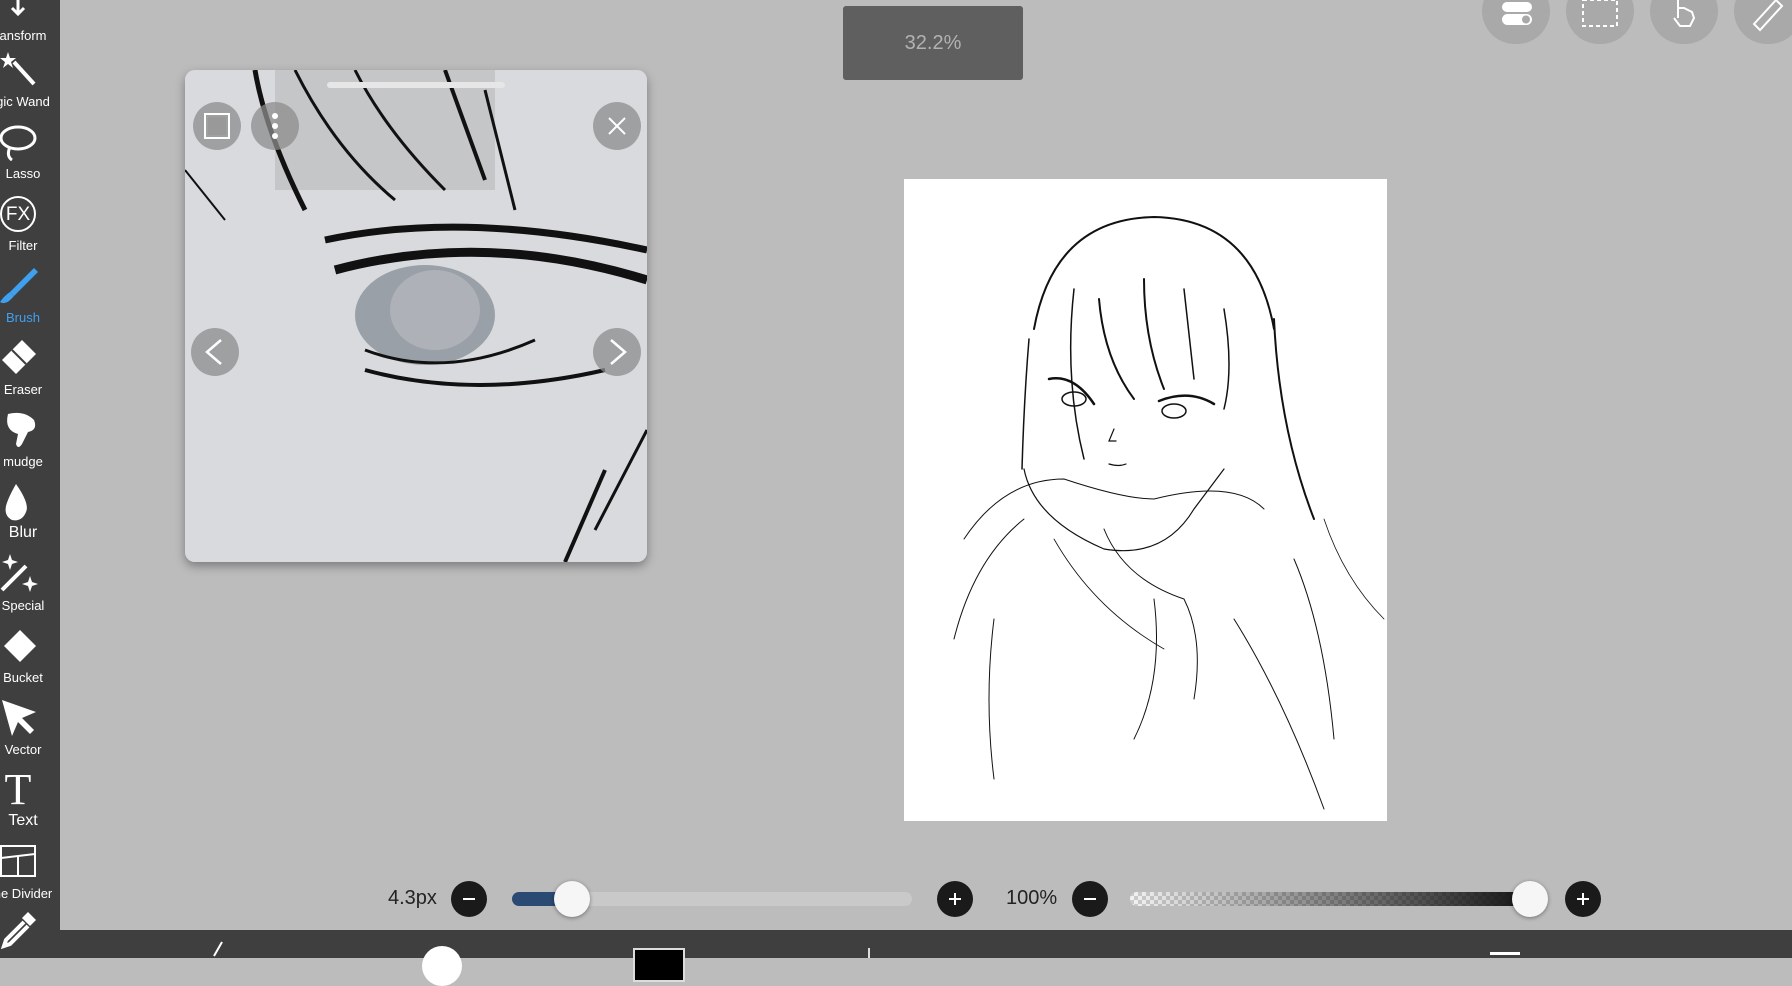 This screenshot has height=986, width=1792. I want to click on chevron-right-icon, so click(618, 352).